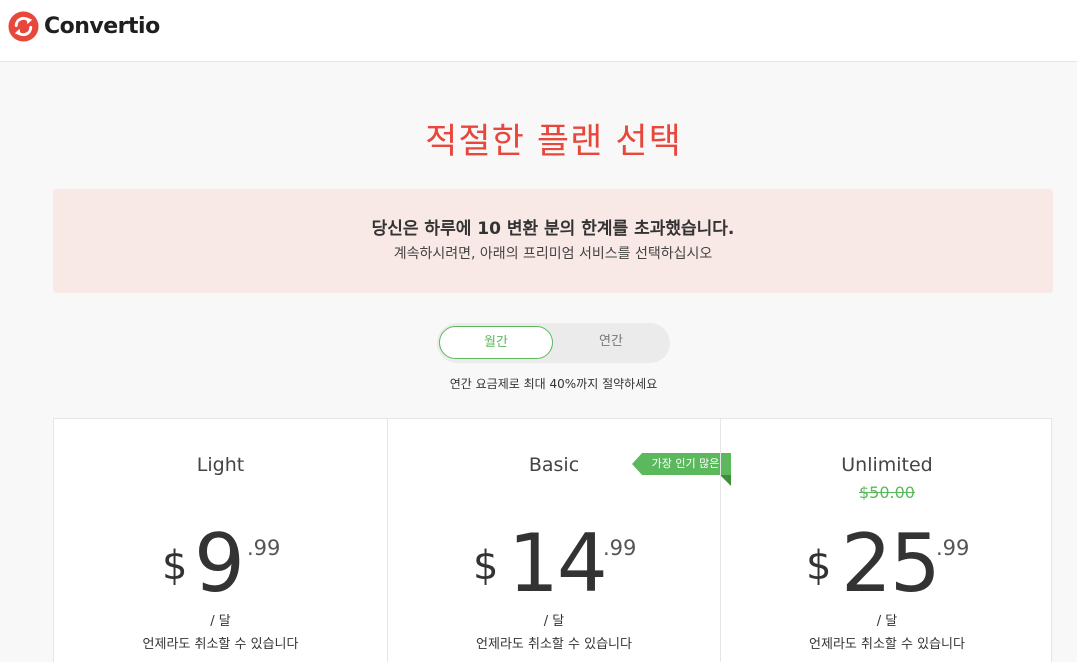 This screenshot has height=662, width=1077. Describe the element at coordinates (887, 465) in the screenshot. I see `plan-name: Unlimited` at that location.